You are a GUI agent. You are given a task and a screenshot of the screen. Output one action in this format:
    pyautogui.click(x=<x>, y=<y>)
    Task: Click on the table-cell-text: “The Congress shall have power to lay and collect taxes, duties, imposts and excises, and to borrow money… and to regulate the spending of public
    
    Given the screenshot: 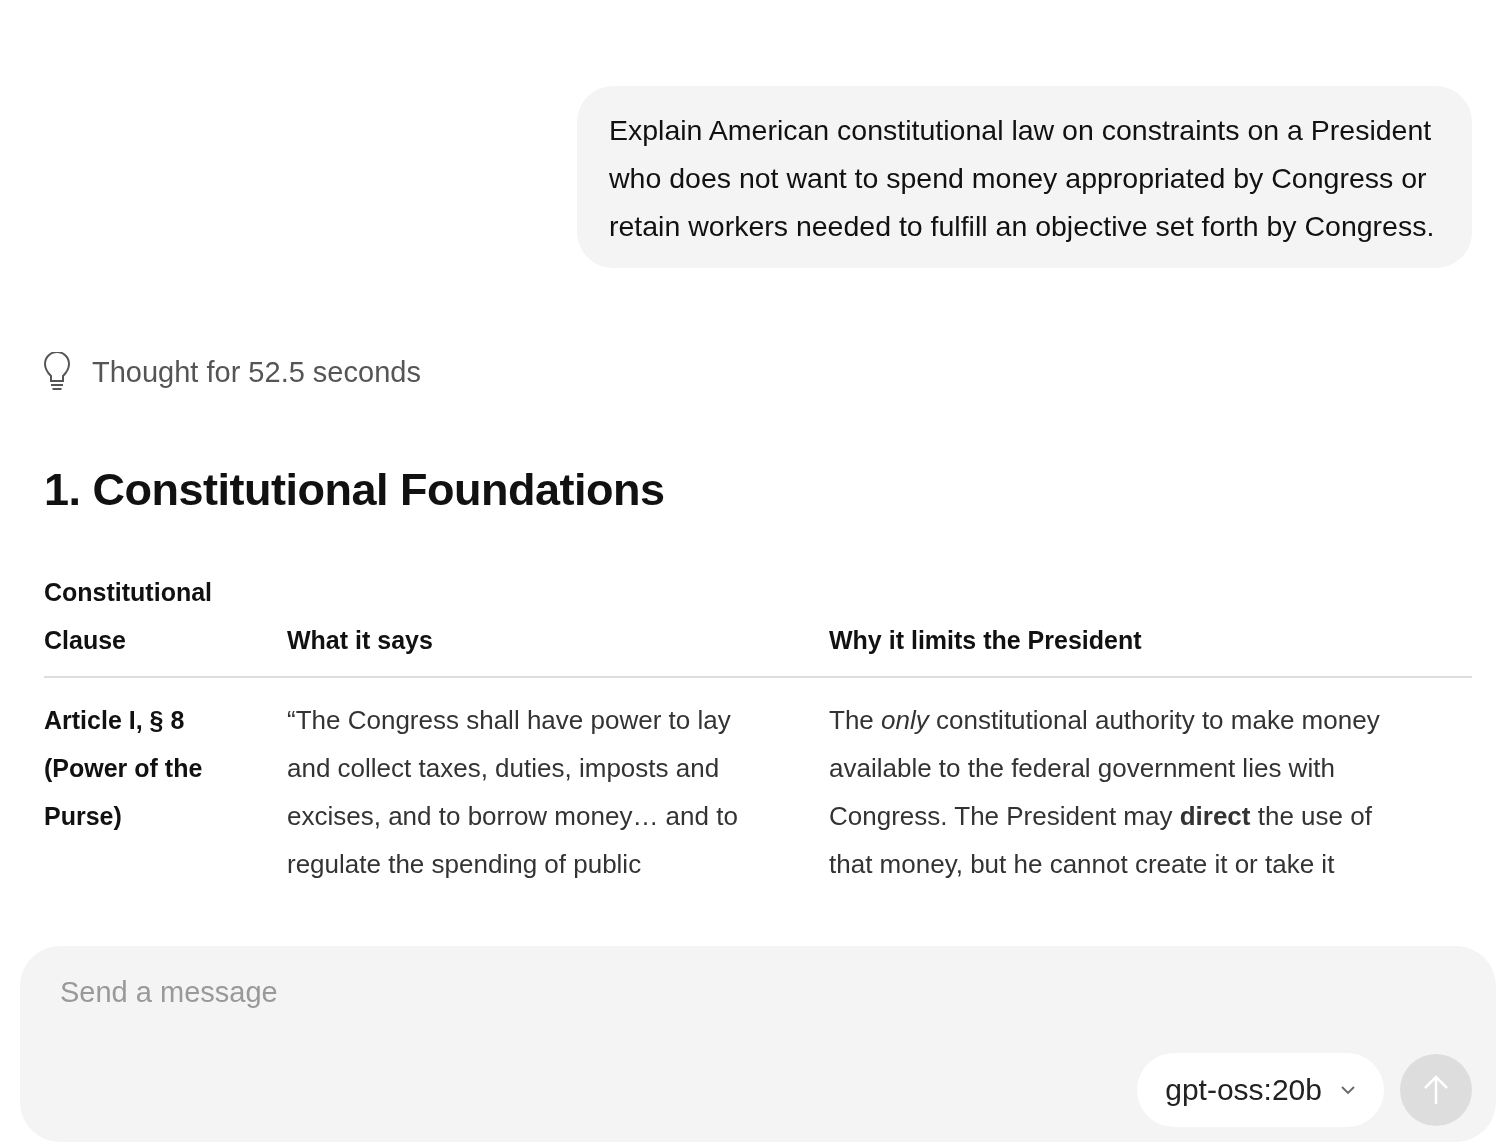 What is the action you would take?
    pyautogui.click(x=513, y=792)
    